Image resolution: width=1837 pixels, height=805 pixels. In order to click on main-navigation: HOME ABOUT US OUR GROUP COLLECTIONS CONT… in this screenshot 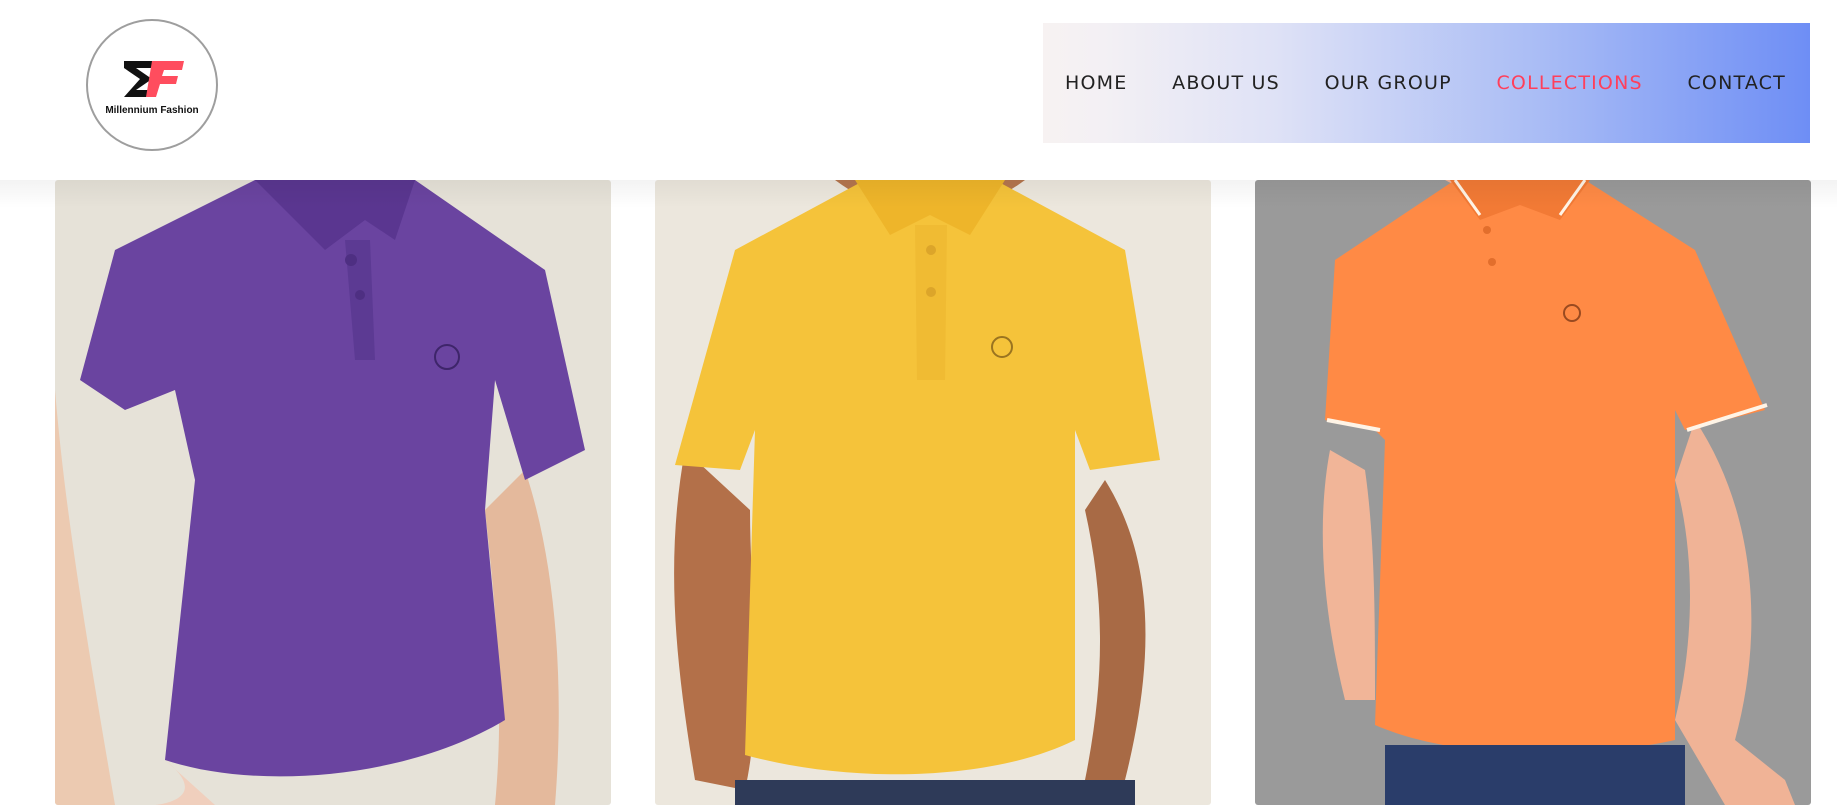, I will do `click(1426, 83)`.